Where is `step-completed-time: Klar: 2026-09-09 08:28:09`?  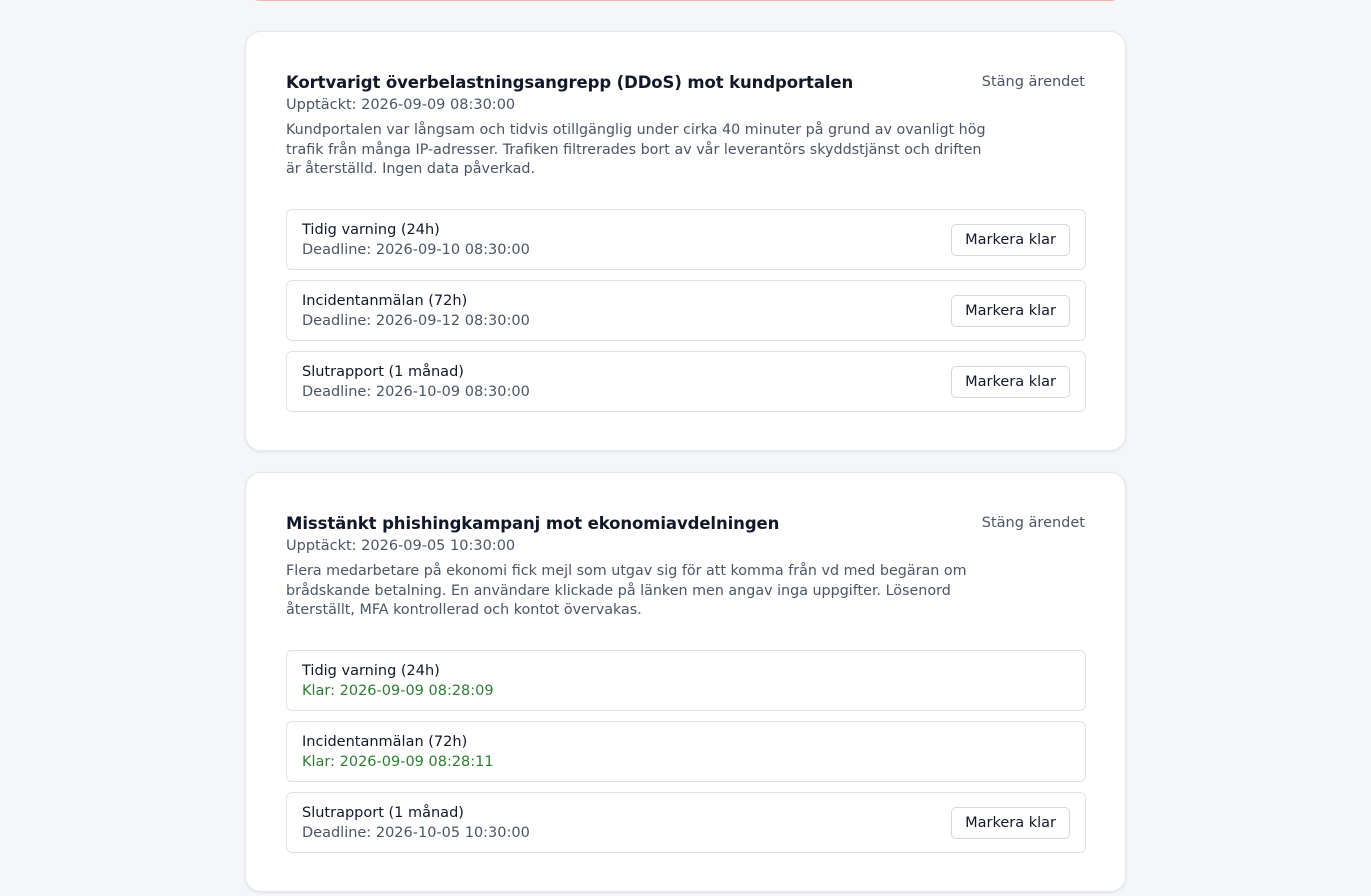
step-completed-time: Klar: 2026-09-09 08:28:09 is located at coordinates (398, 691).